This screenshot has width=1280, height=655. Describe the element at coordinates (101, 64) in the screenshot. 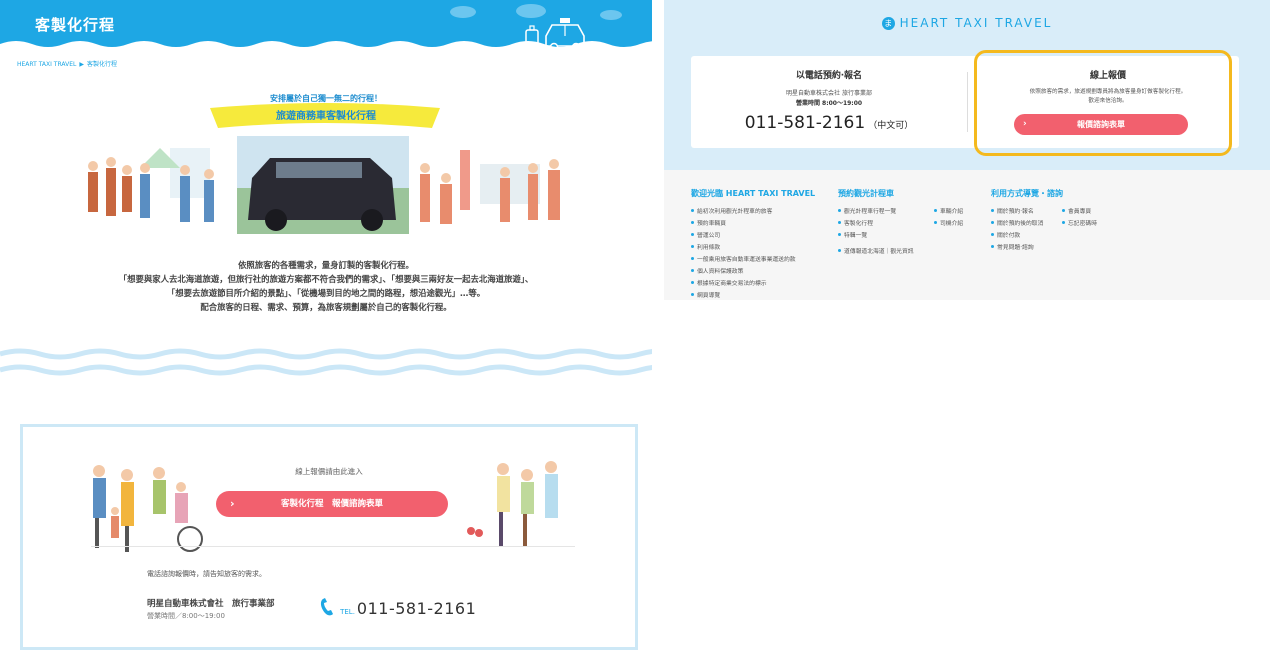

I see `breadcrumb-current: 客製化行程` at that location.